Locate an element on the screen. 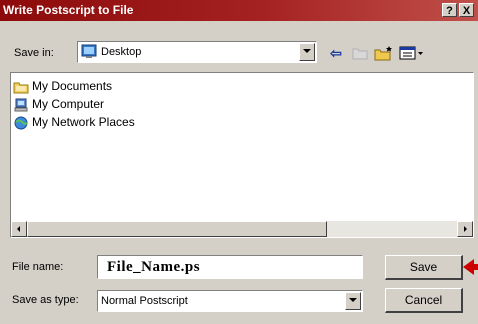 The width and height of the screenshot is (478, 324). horizontal-scrollbar is located at coordinates (242, 229).